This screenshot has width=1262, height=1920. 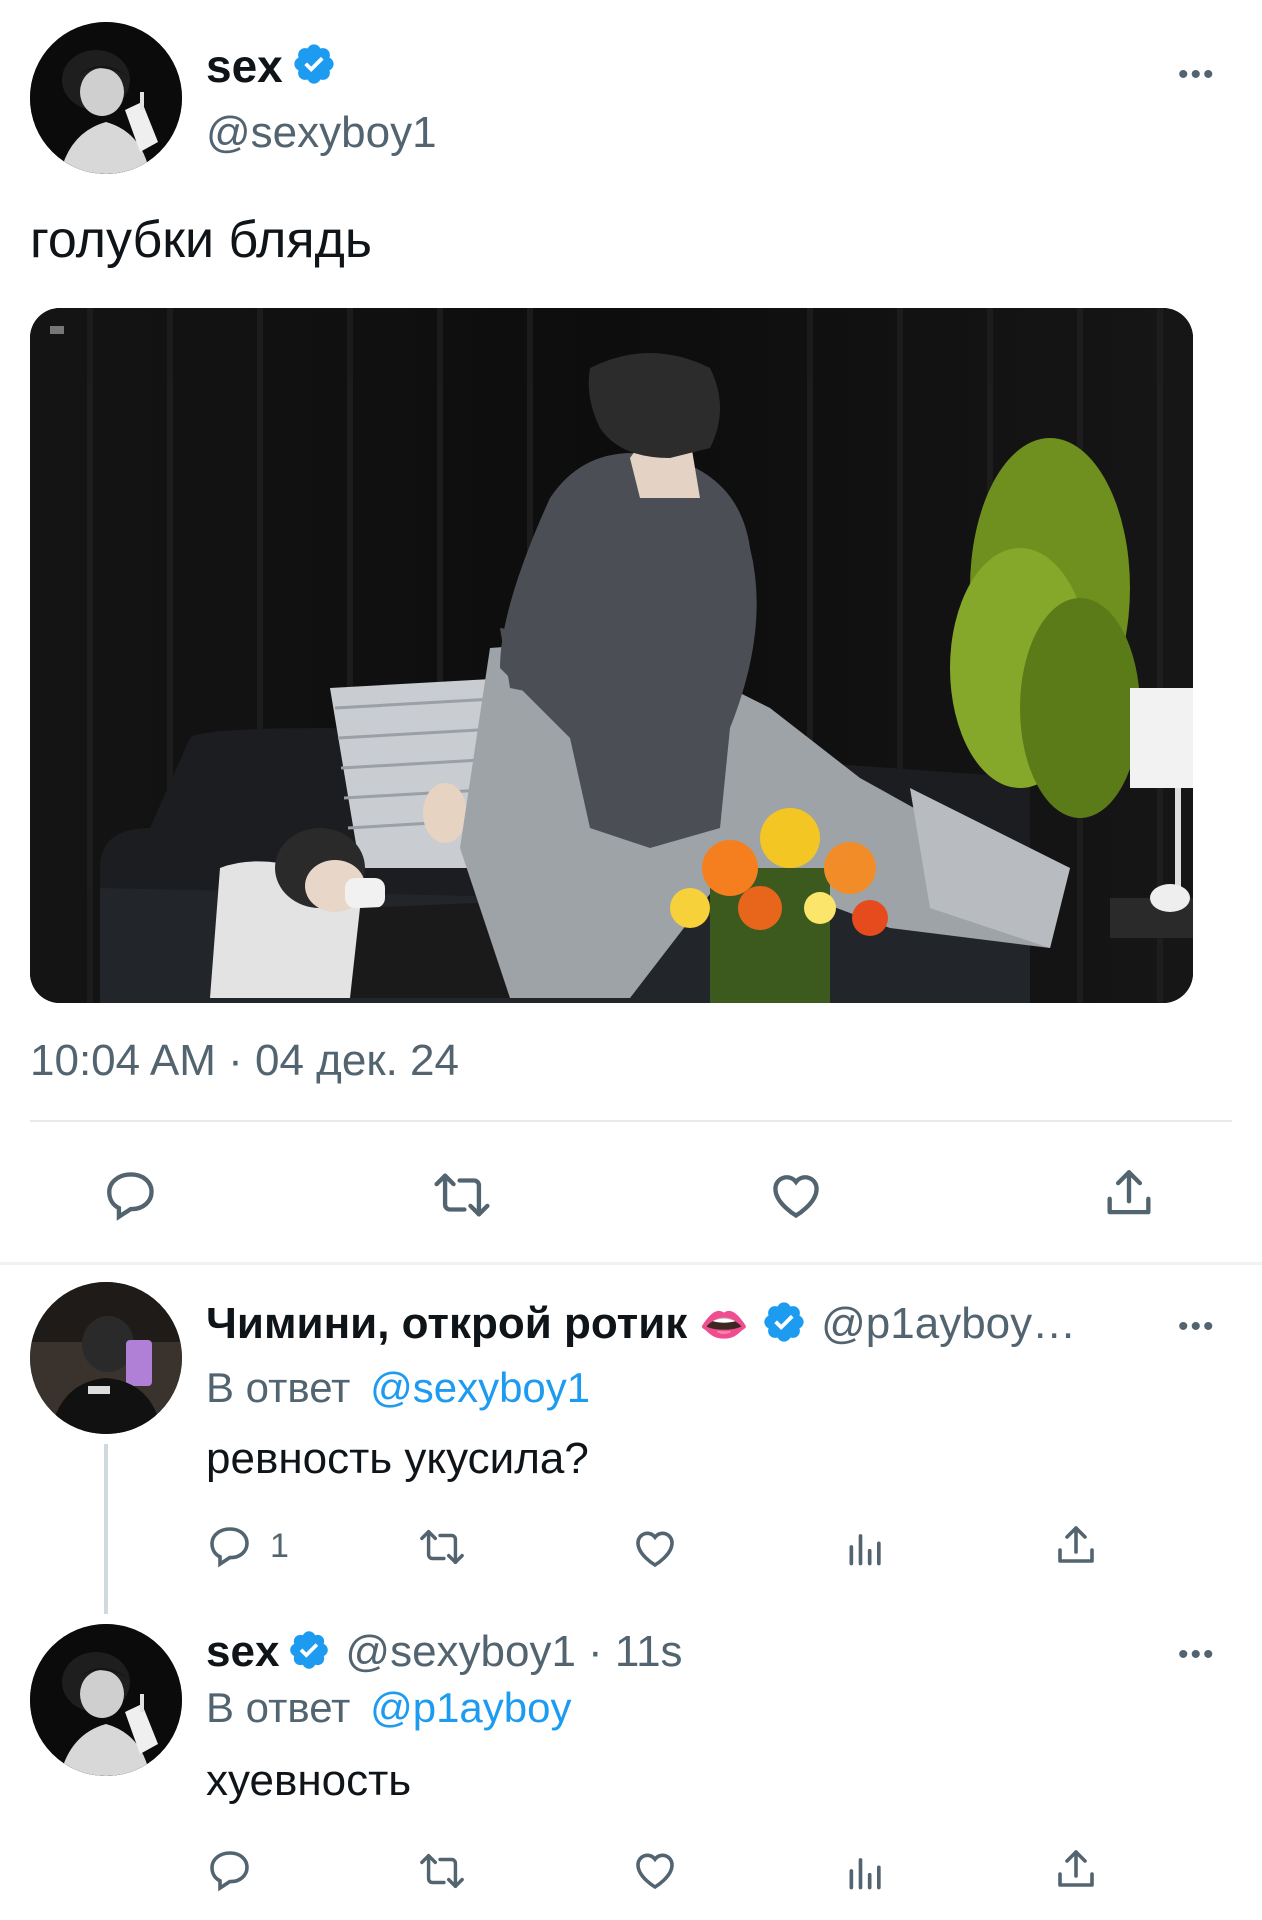 What do you see at coordinates (1197, 75) in the screenshot?
I see `more-options-icon: •••` at bounding box center [1197, 75].